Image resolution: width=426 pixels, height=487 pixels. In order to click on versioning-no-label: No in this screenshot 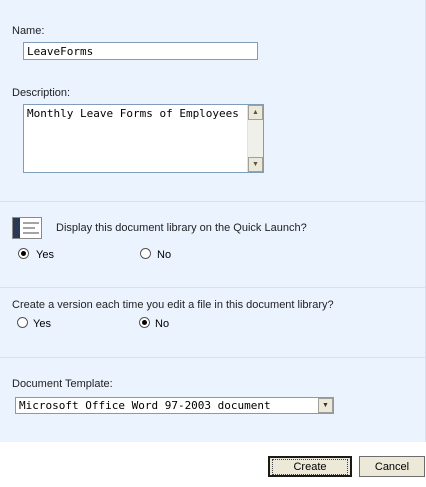, I will do `click(162, 324)`.